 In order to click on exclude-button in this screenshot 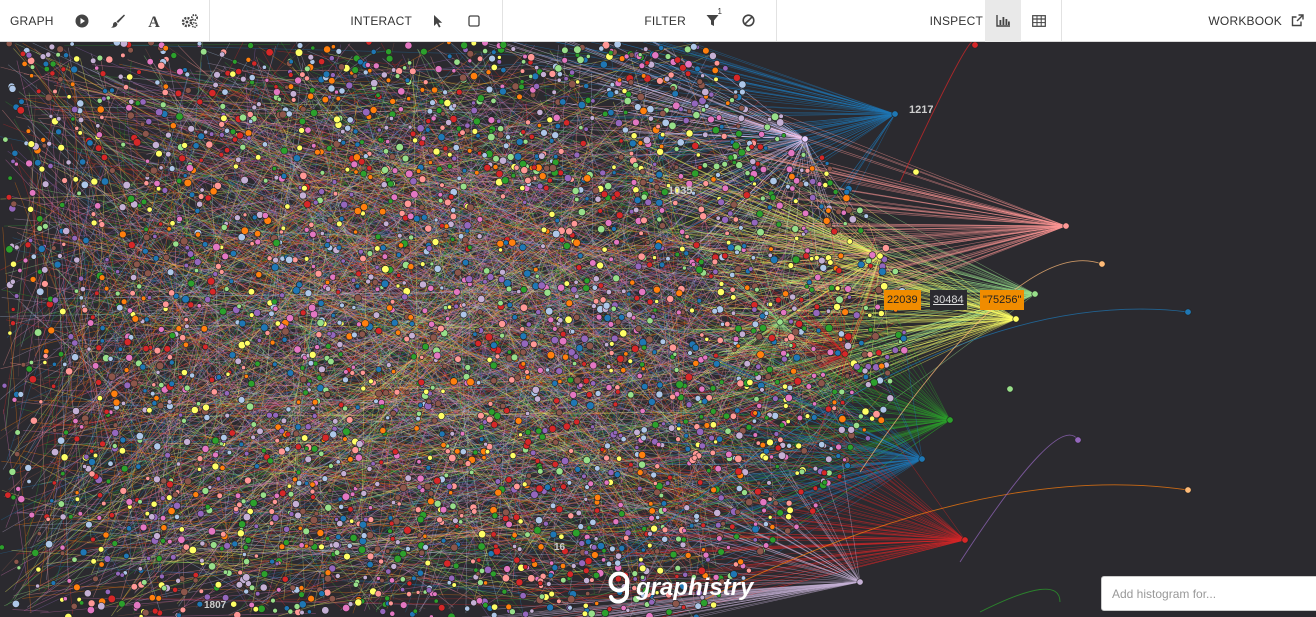, I will do `click(748, 21)`.